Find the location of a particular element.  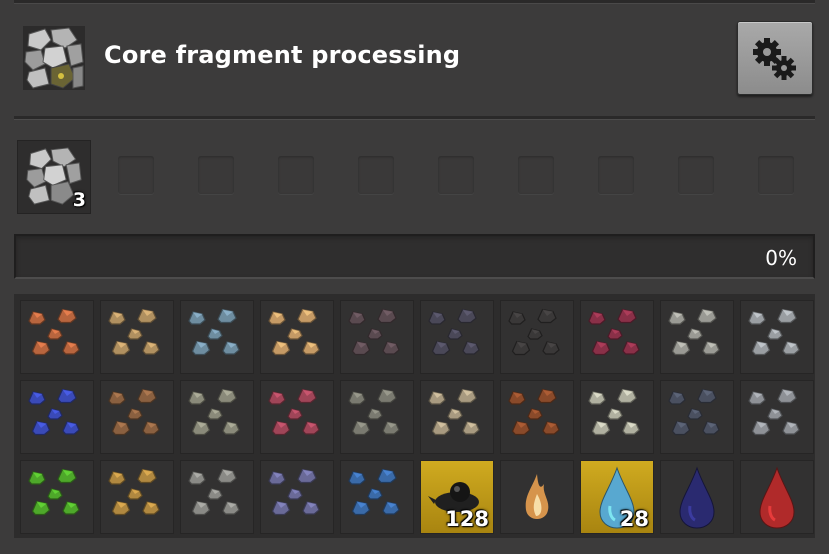

input-slot-core-fragment: 3 is located at coordinates (54, 177).